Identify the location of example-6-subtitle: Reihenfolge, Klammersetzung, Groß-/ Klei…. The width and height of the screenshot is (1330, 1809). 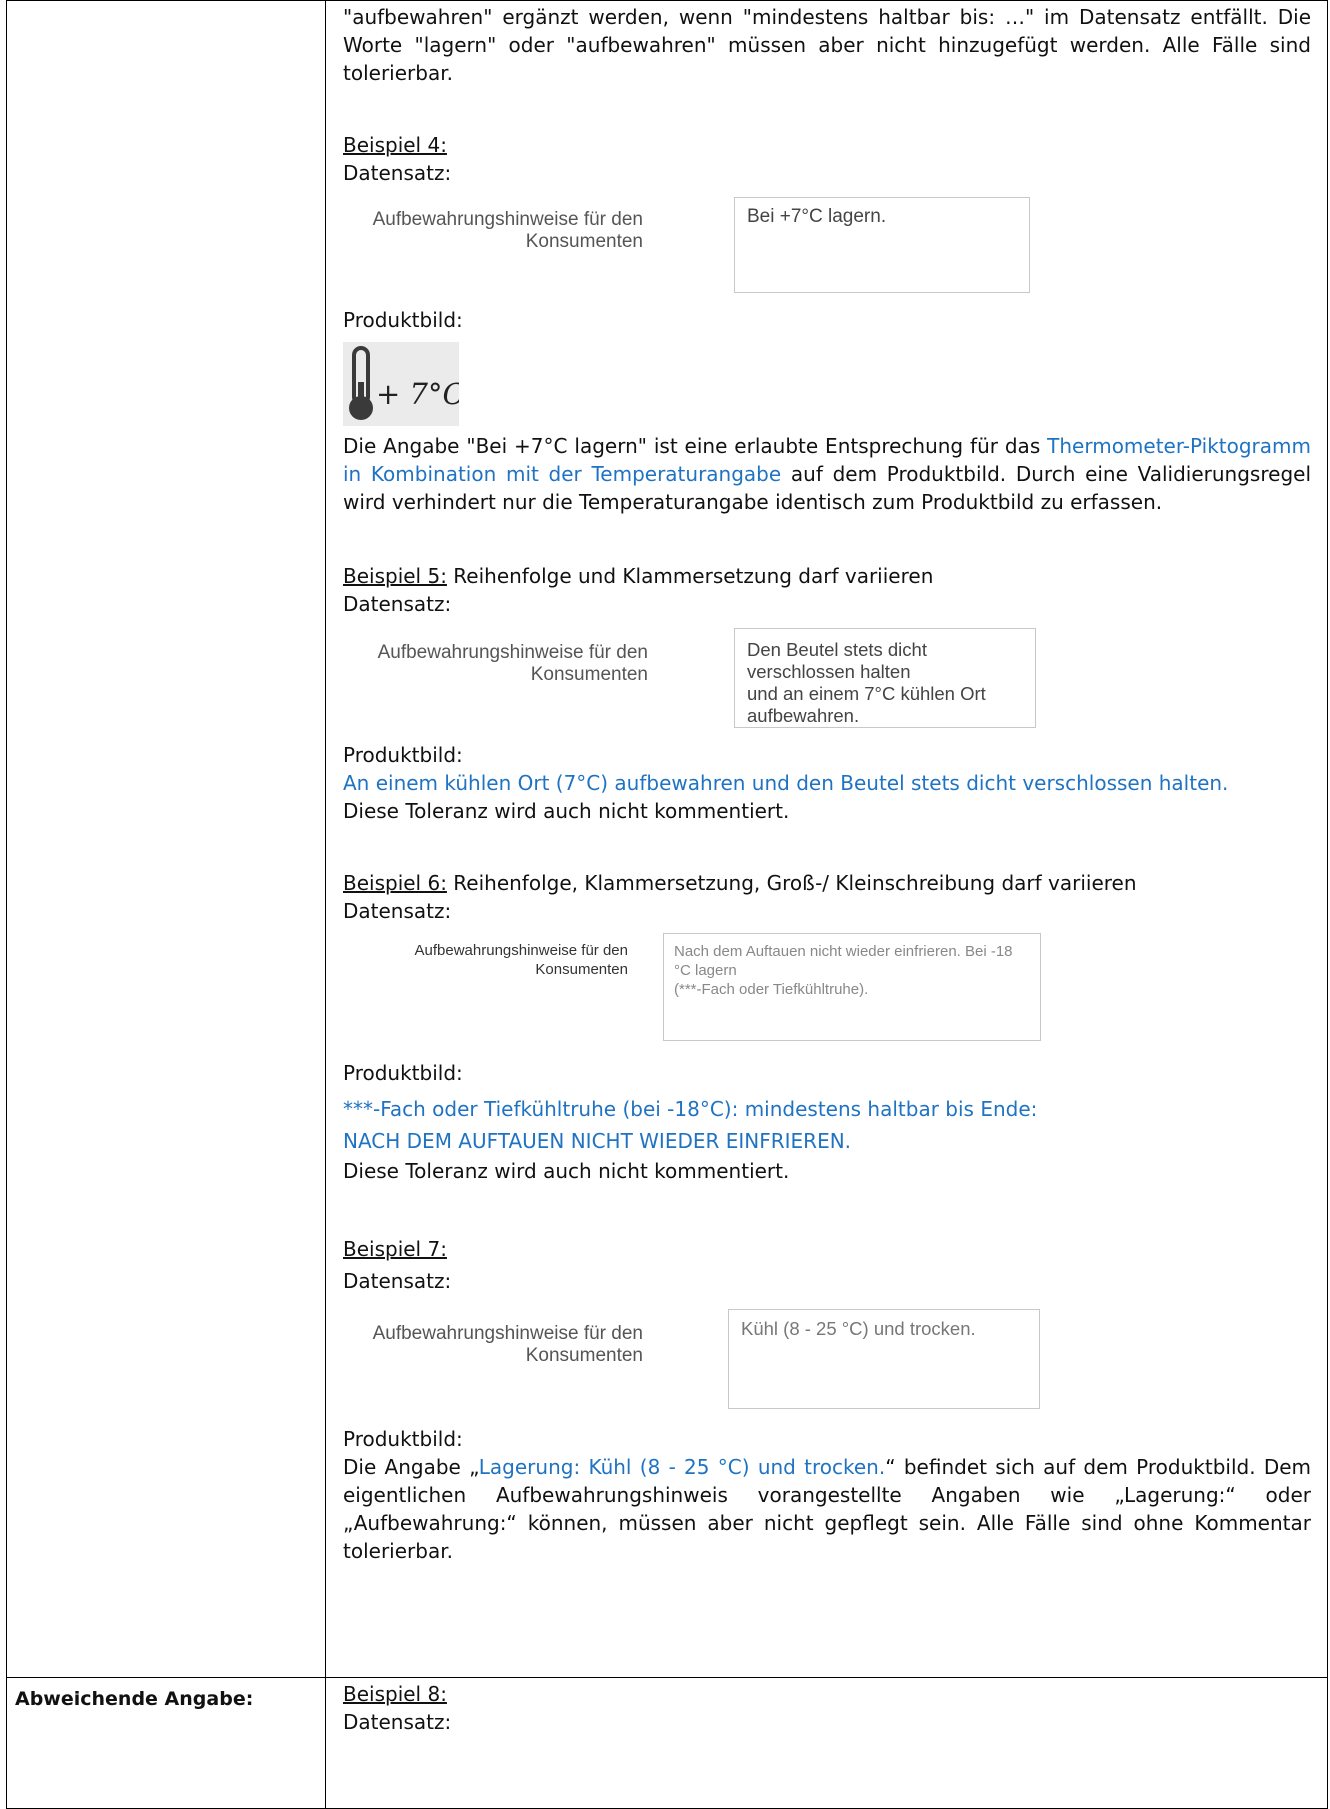
(791, 883).